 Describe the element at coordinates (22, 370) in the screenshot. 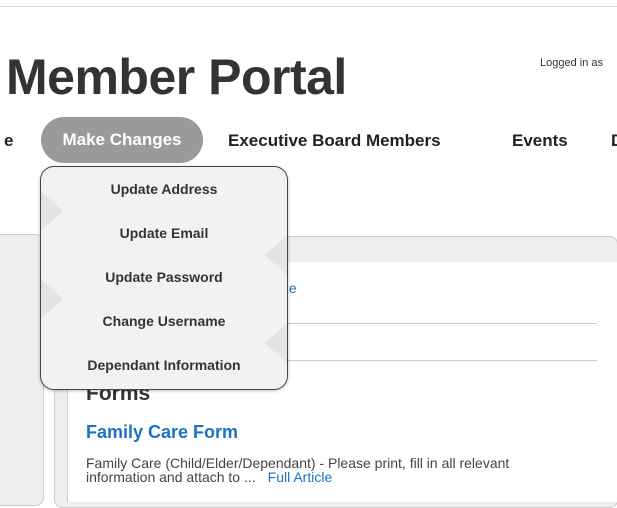

I see `left-sidebar-panel` at that location.